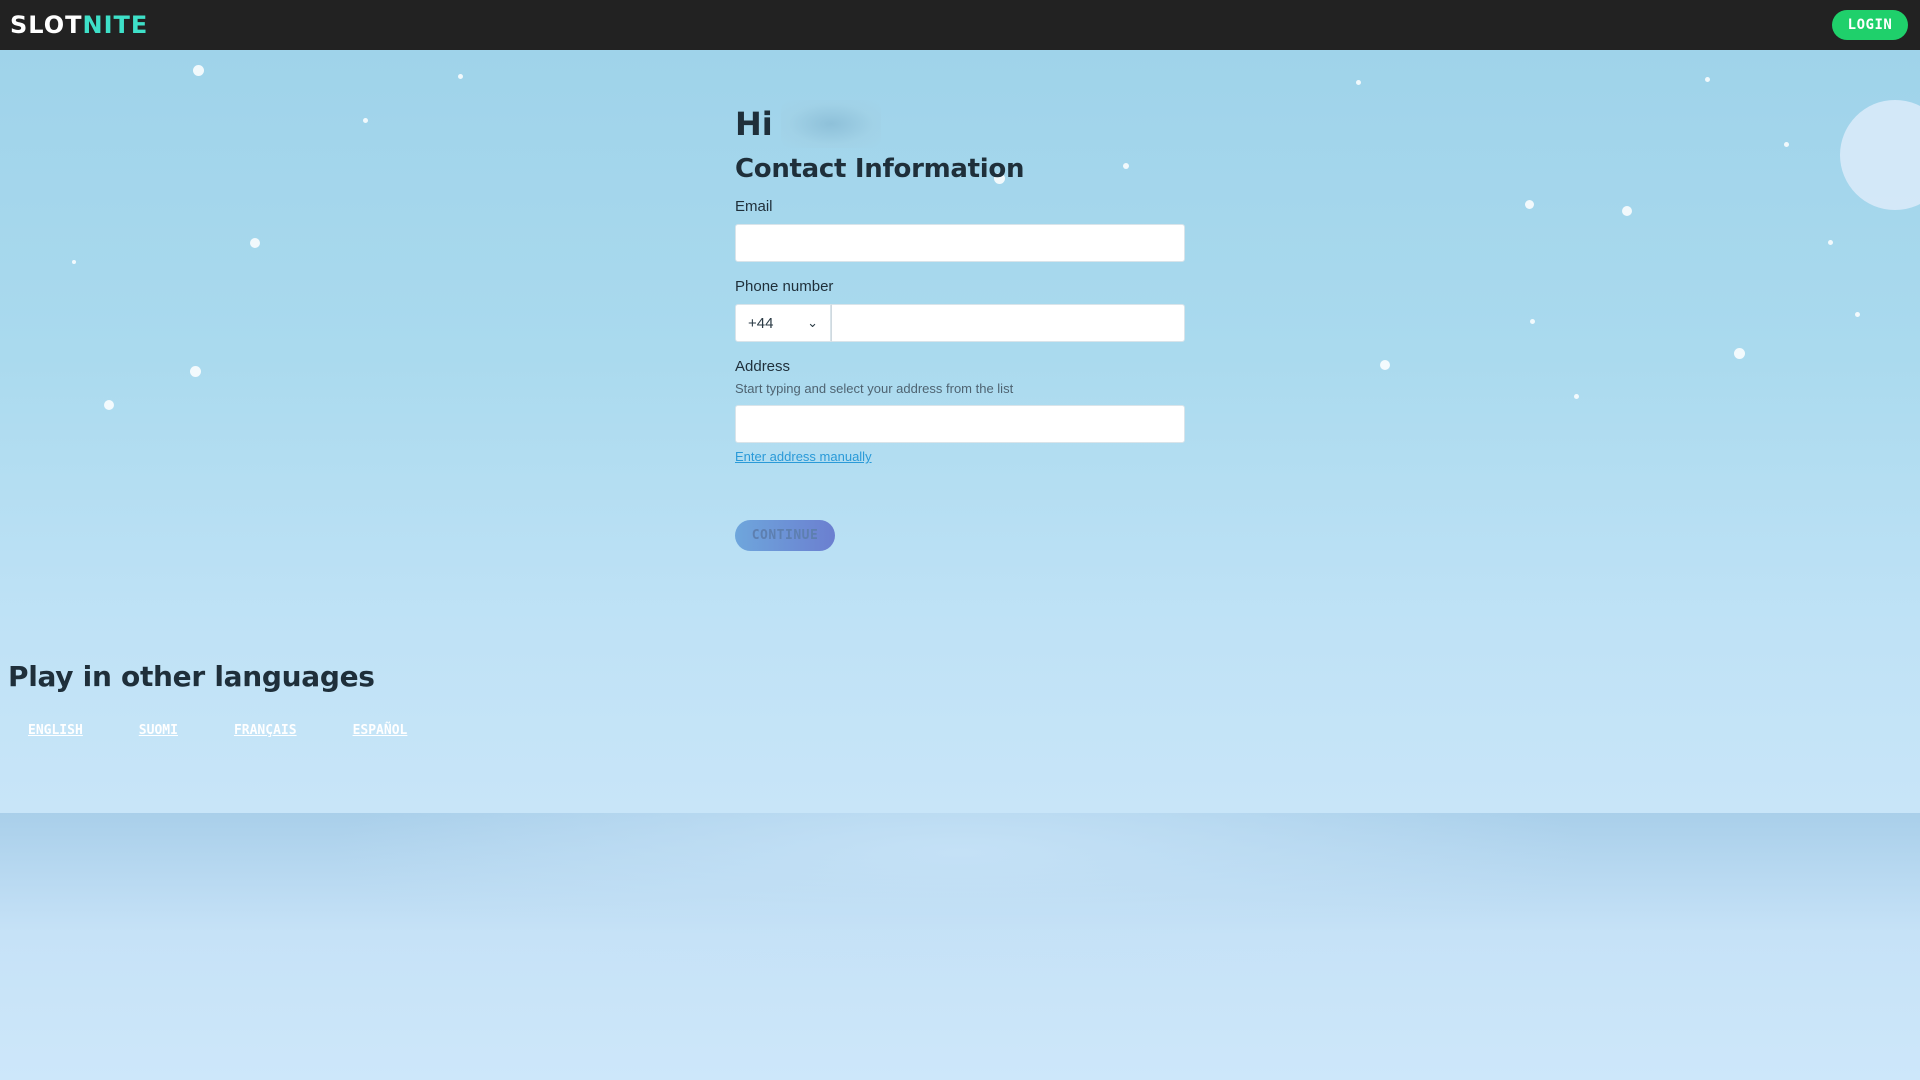  Describe the element at coordinates (784, 286) in the screenshot. I see `phone-label: Phone number` at that location.